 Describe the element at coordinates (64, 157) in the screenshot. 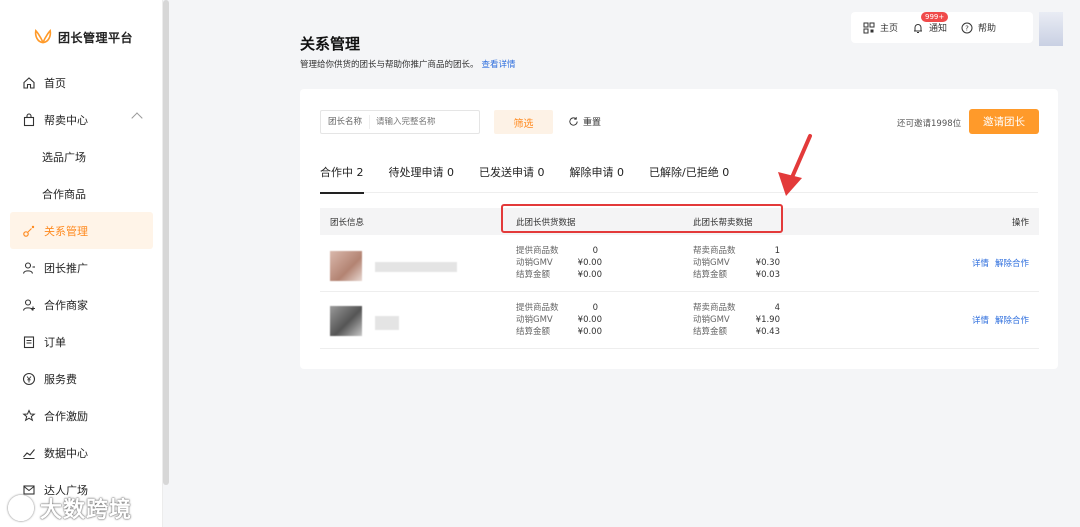

I see `sidebar-item-label: 选品广场` at that location.